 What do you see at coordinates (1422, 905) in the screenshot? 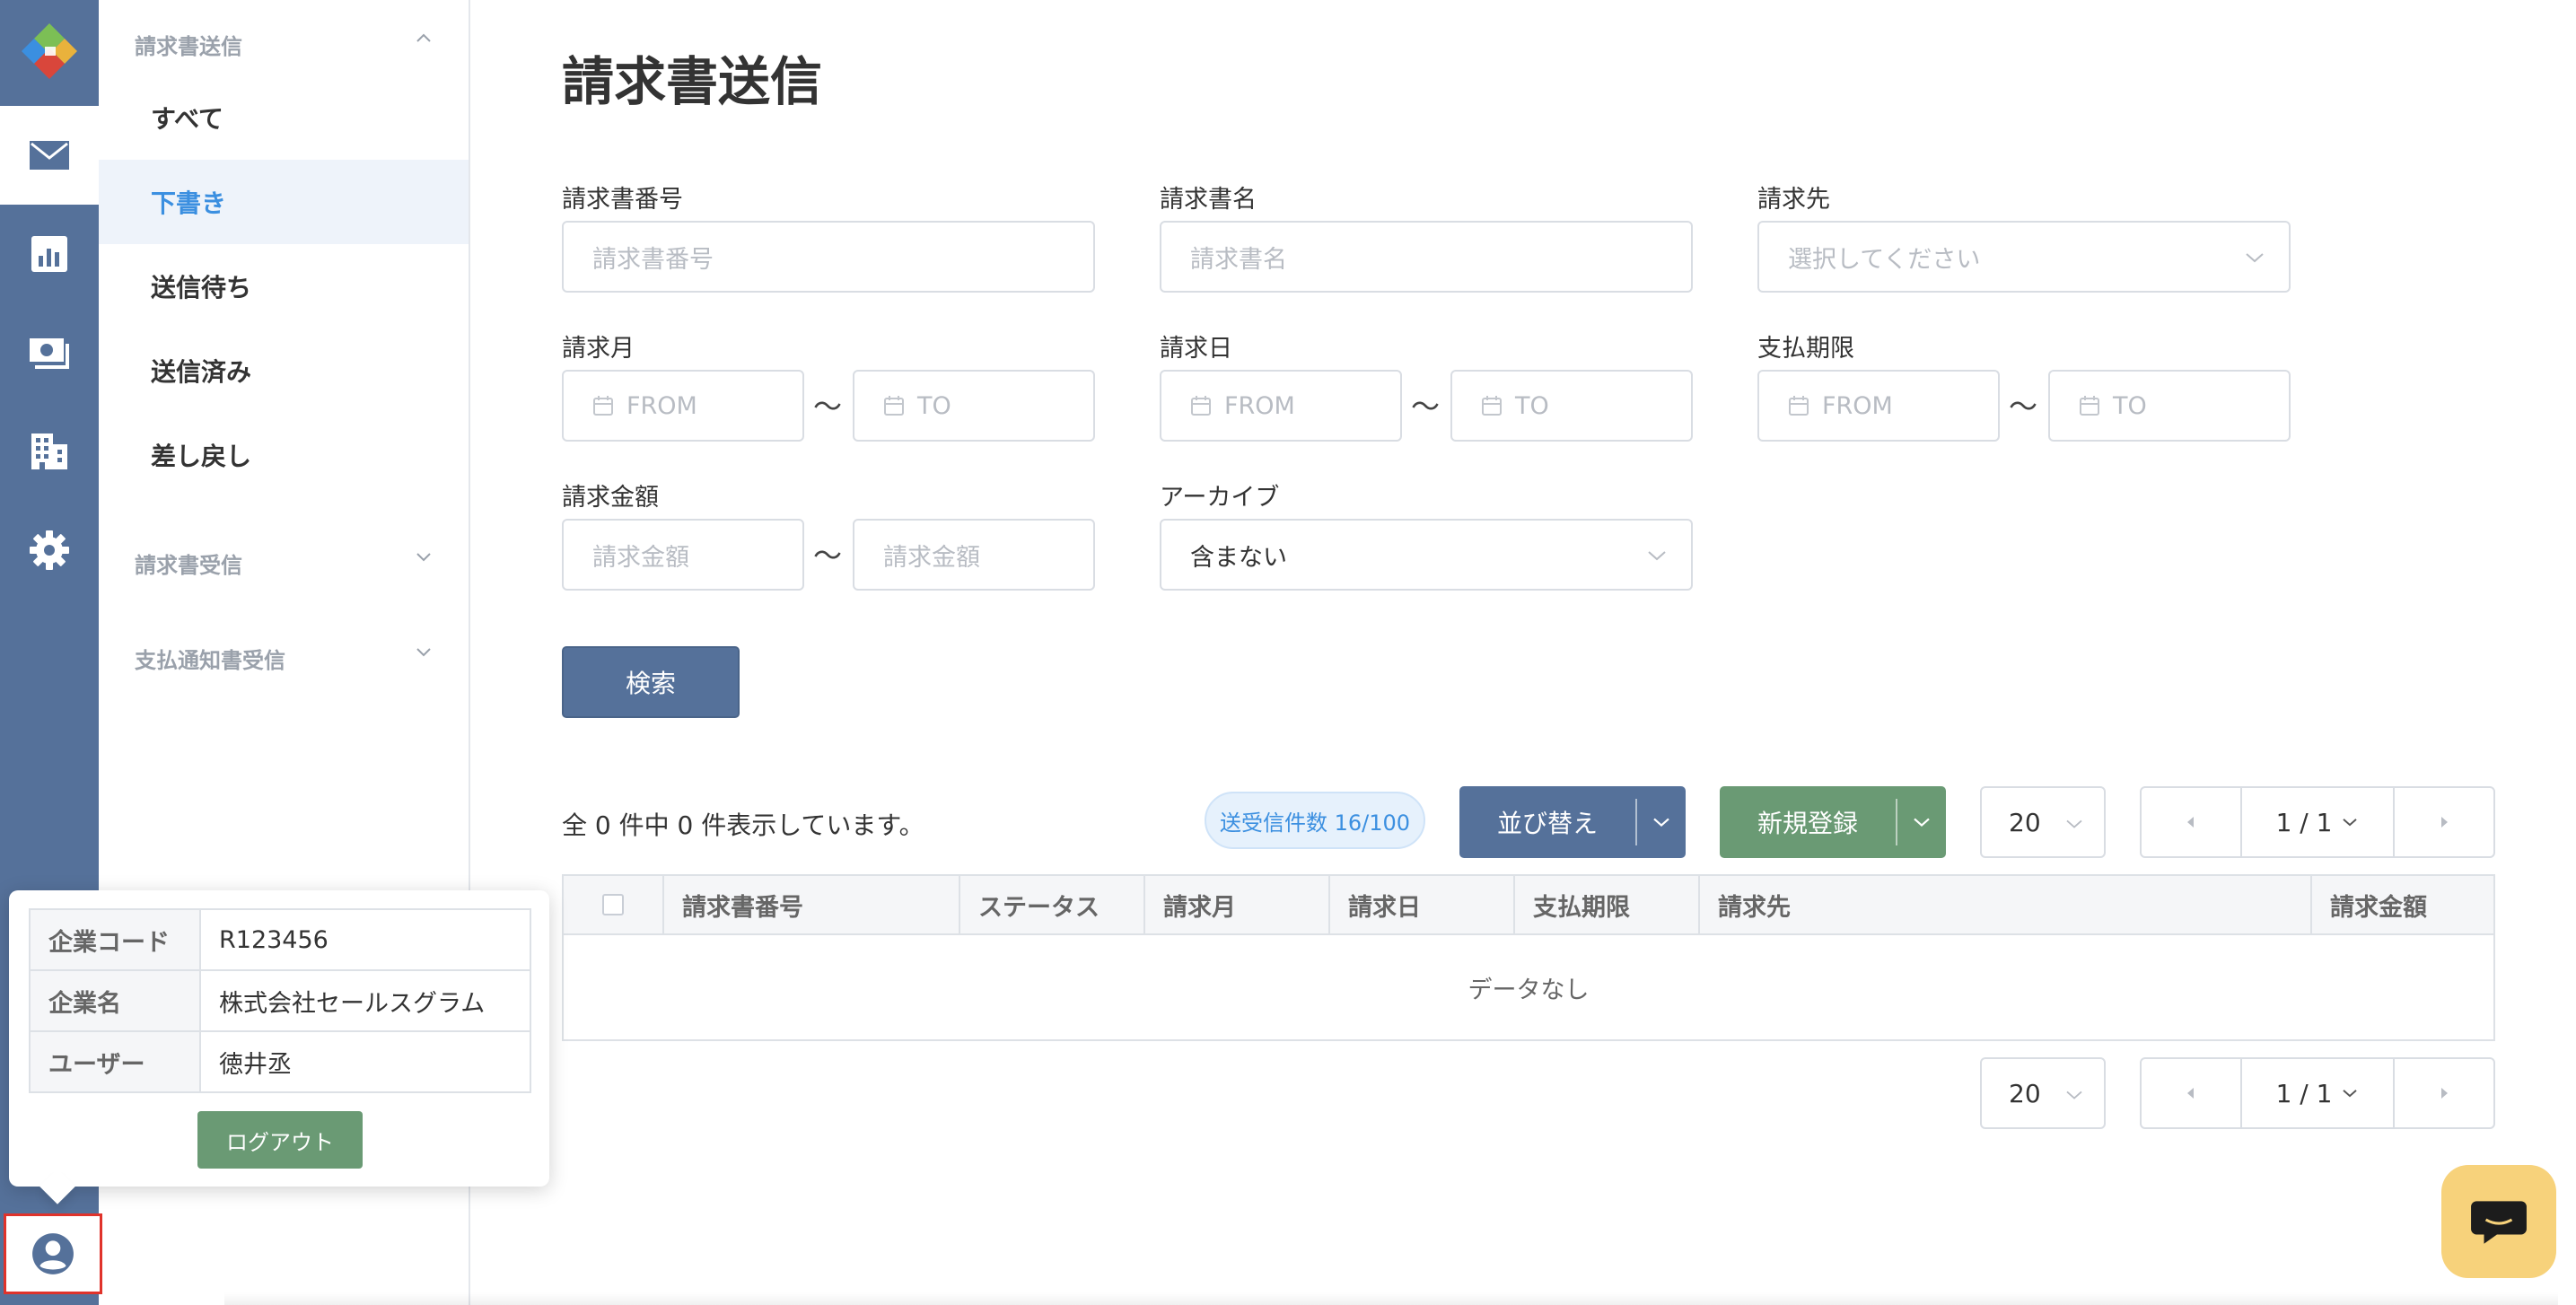
I see `column-header-billing-date: 請求日` at bounding box center [1422, 905].